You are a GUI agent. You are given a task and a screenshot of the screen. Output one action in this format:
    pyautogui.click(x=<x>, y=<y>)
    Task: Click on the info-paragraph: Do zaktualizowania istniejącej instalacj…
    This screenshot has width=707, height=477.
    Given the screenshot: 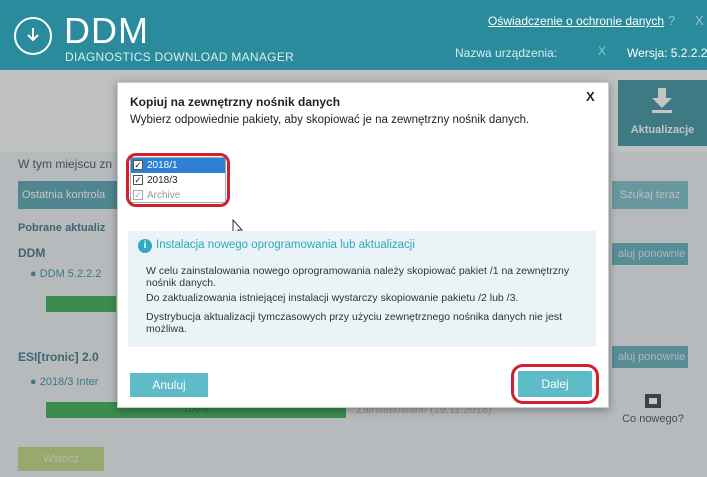 What is the action you would take?
    pyautogui.click(x=332, y=298)
    